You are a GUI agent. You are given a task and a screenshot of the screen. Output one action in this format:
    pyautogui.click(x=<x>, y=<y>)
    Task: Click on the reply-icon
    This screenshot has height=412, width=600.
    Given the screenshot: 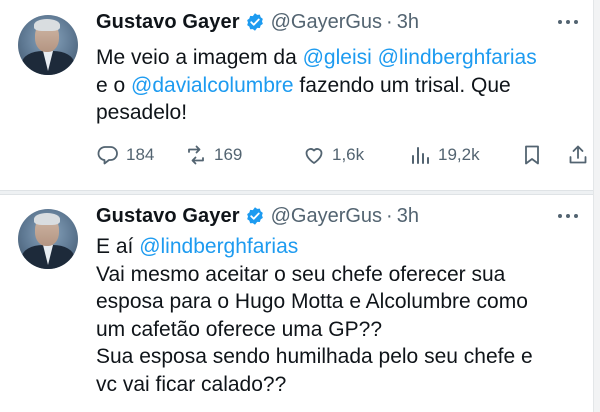 What is the action you would take?
    pyautogui.click(x=107, y=155)
    